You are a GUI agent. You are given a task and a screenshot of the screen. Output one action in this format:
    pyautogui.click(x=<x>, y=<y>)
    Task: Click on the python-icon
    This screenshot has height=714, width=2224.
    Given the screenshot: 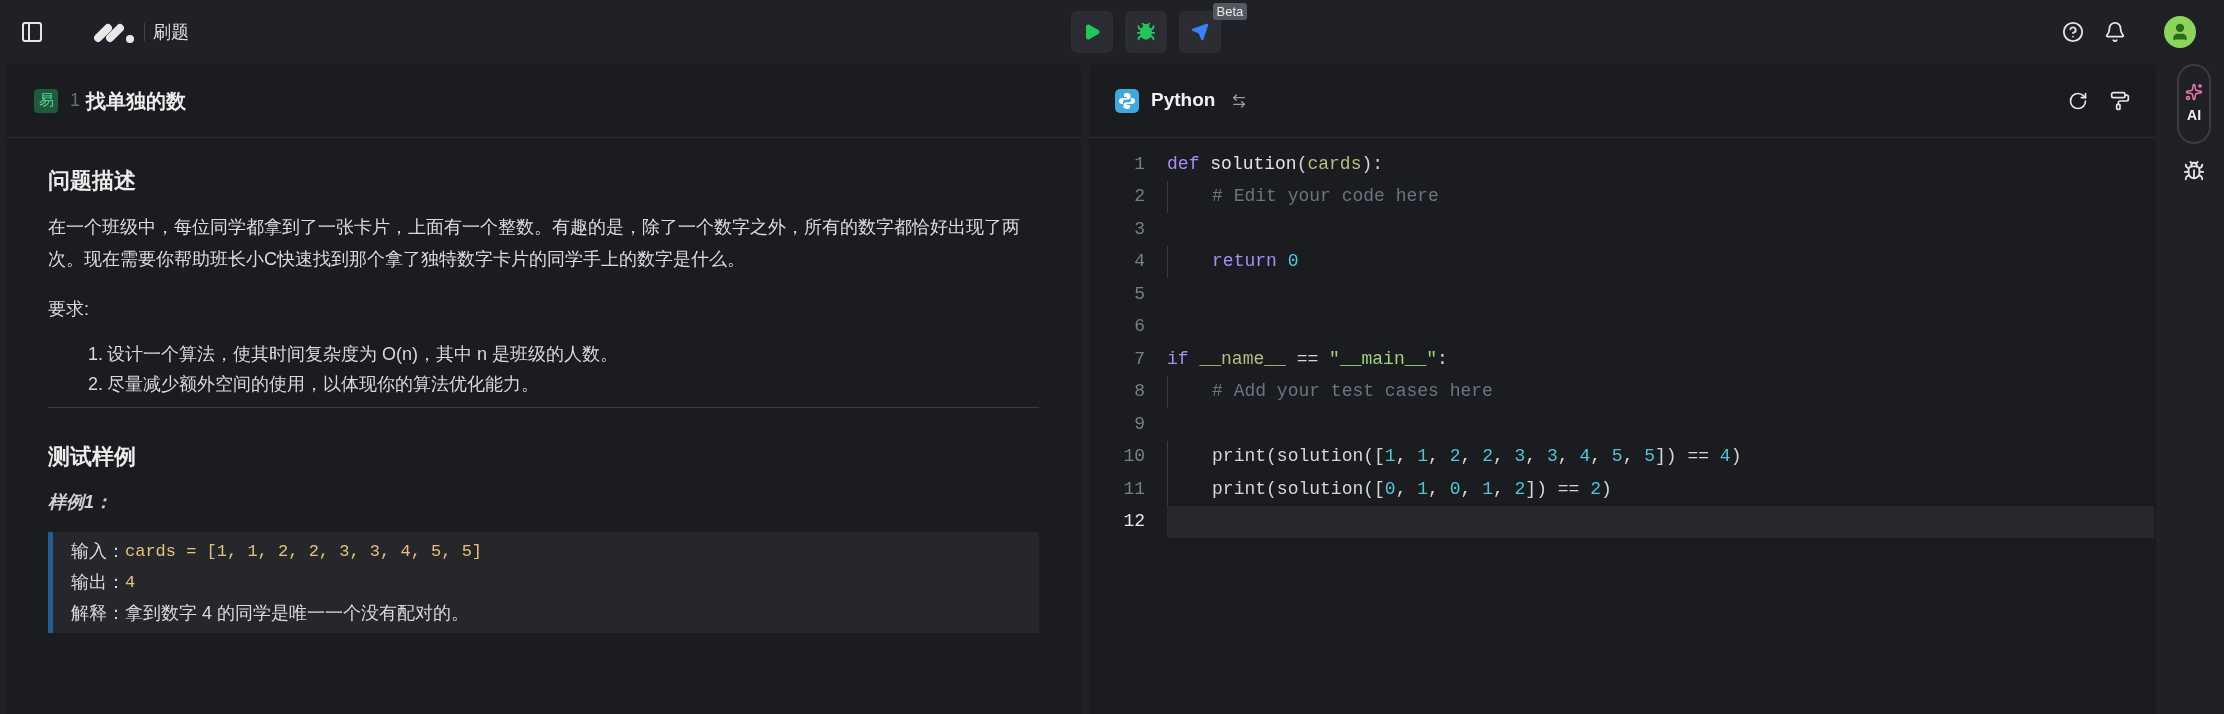 What is the action you would take?
    pyautogui.click(x=1127, y=100)
    